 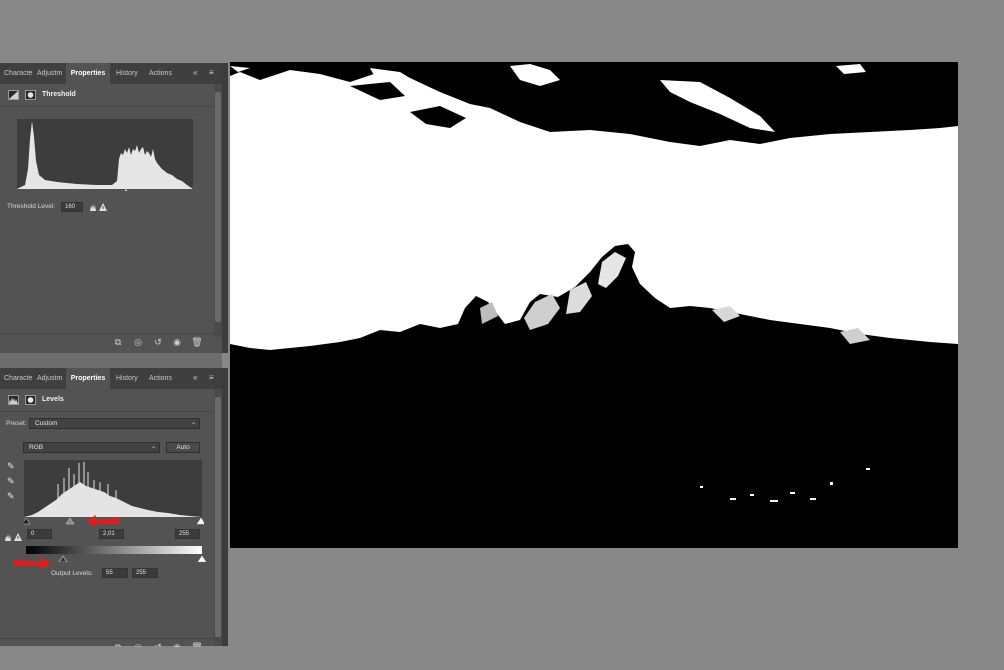 What do you see at coordinates (31, 206) in the screenshot?
I see `threshold-level-label: Threshold Level:` at bounding box center [31, 206].